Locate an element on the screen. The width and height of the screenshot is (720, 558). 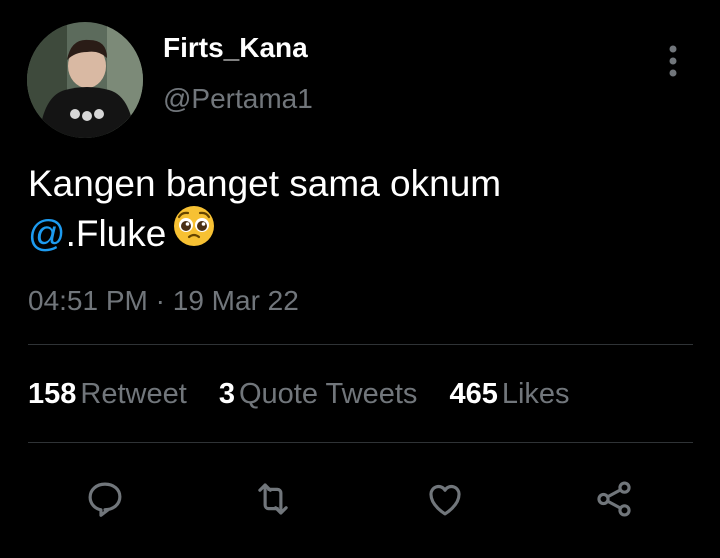
retweets-stat: 158 Retweet is located at coordinates (107, 394).